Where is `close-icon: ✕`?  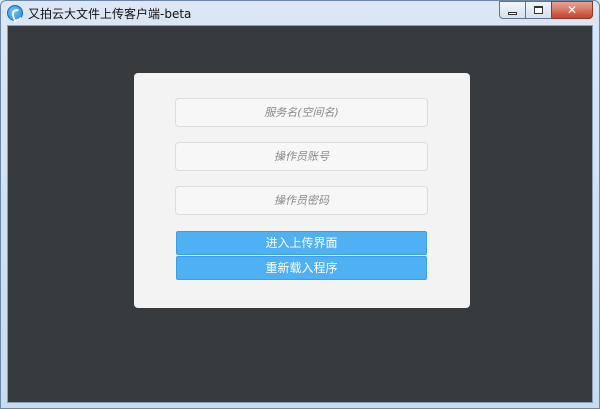 close-icon: ✕ is located at coordinates (572, 10).